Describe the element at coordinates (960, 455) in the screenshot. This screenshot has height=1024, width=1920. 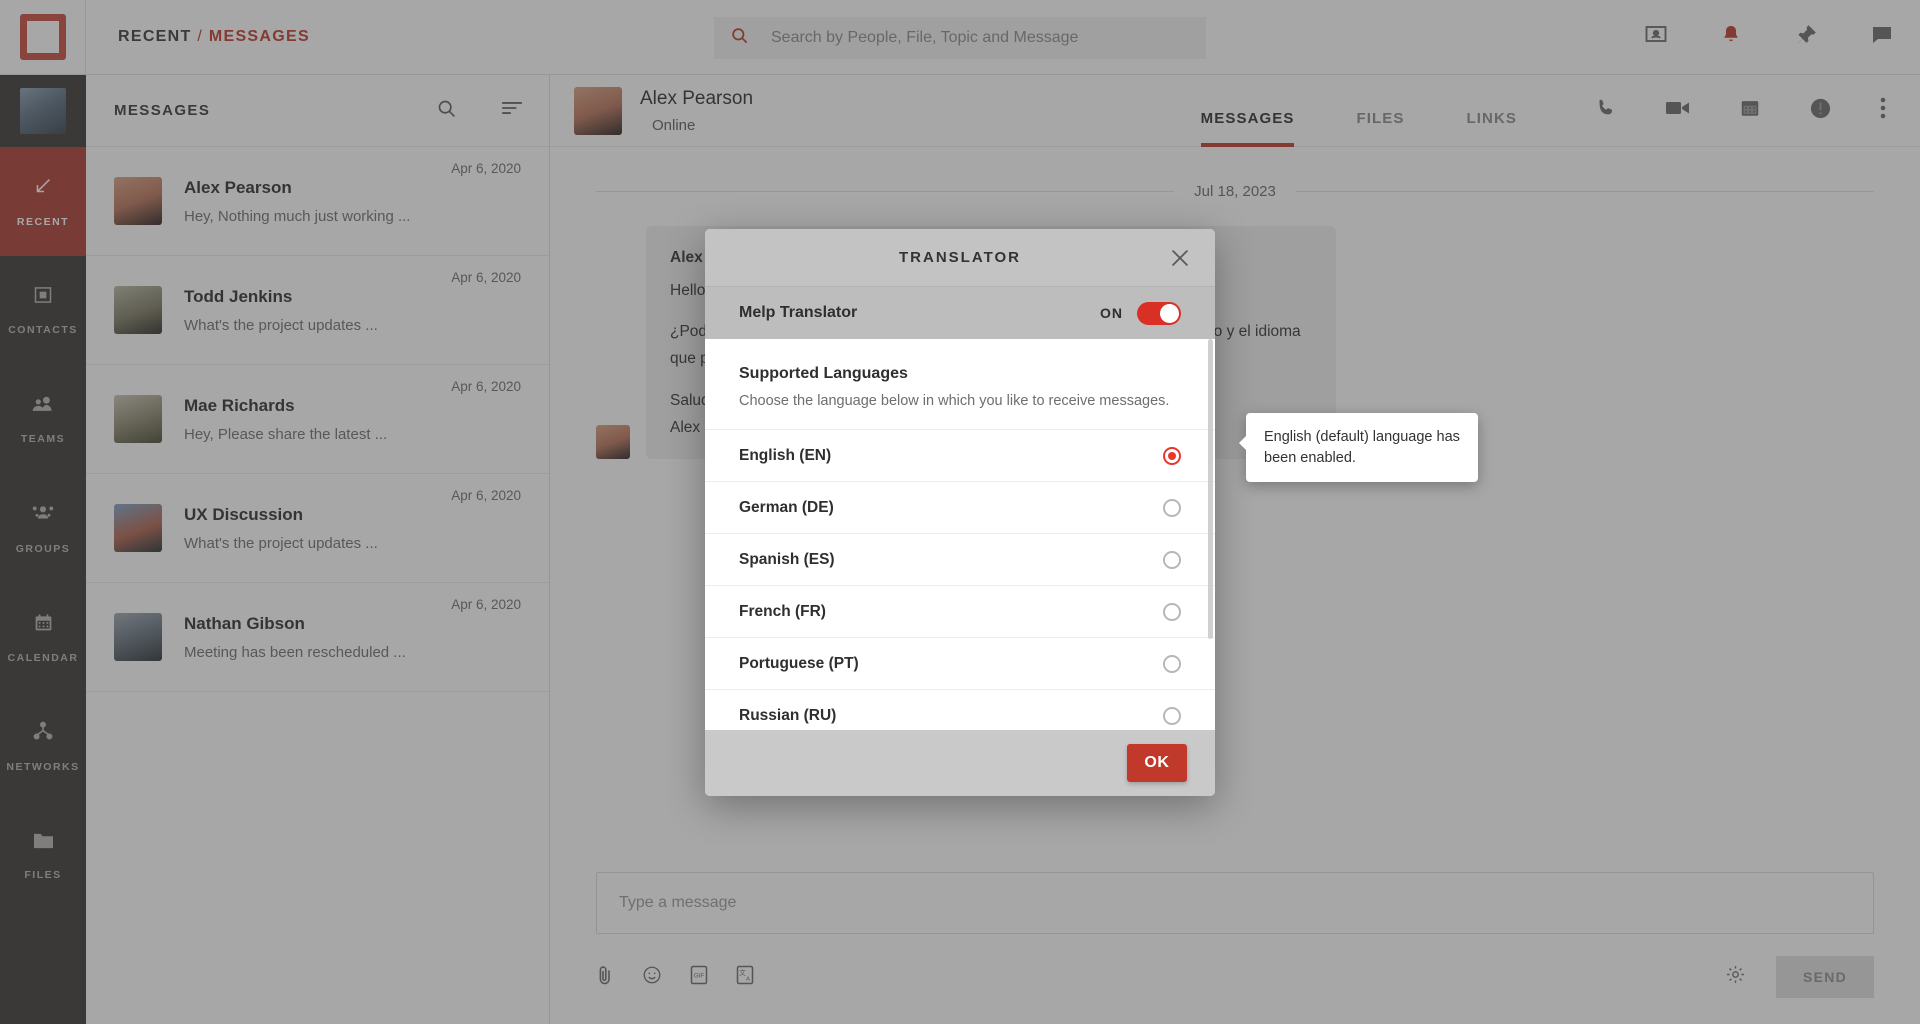
I see `language-option-english: English (EN)` at that location.